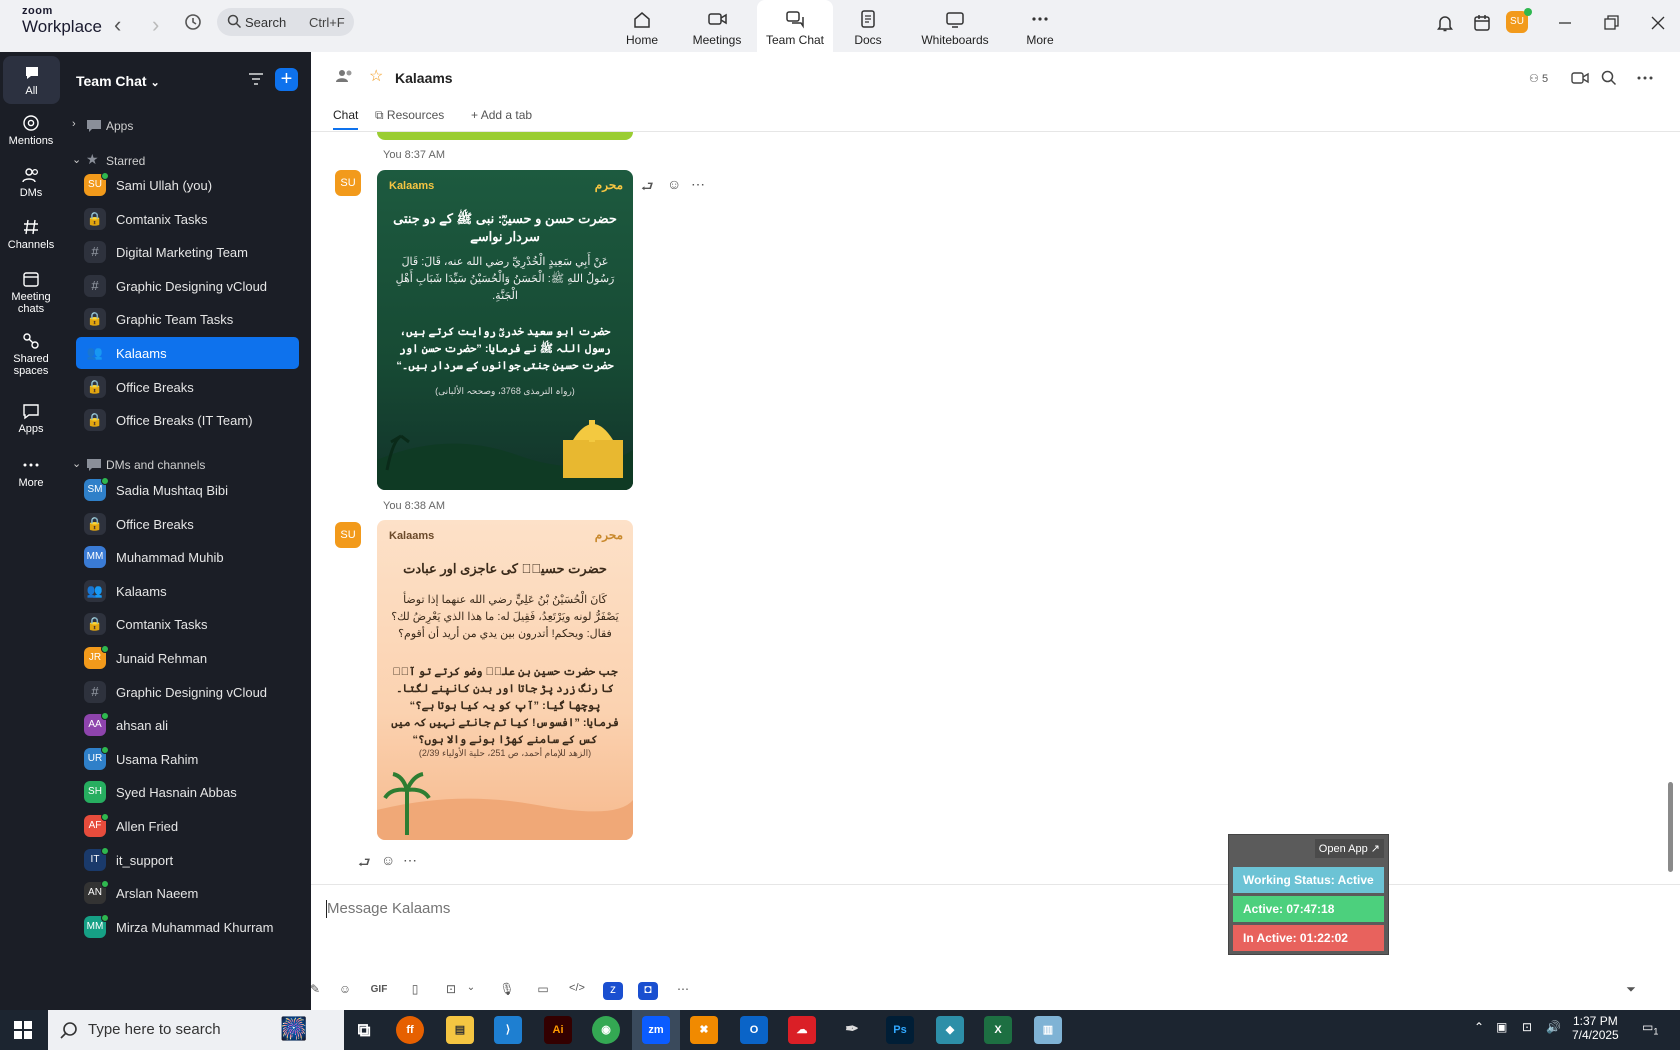 The image size is (1680, 1050). Describe the element at coordinates (1581, 78) in the screenshot. I see `video-call-icon` at that location.